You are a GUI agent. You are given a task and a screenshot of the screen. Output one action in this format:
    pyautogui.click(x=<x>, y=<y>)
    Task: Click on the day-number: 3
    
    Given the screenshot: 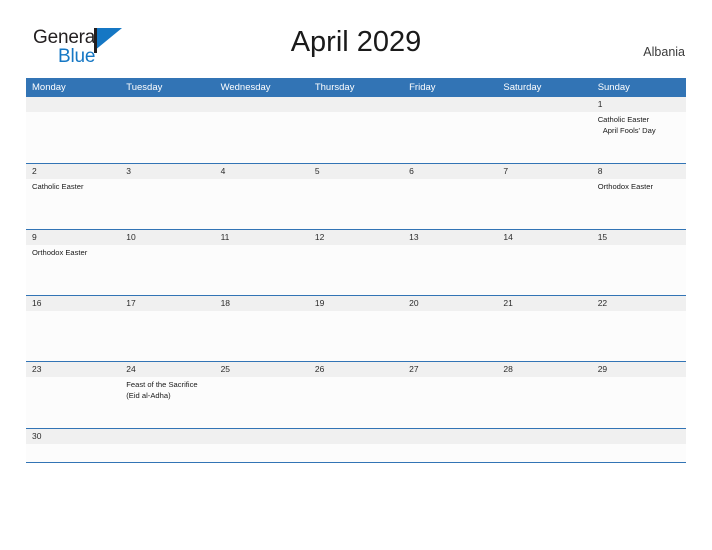 What is the action you would take?
    pyautogui.click(x=167, y=171)
    